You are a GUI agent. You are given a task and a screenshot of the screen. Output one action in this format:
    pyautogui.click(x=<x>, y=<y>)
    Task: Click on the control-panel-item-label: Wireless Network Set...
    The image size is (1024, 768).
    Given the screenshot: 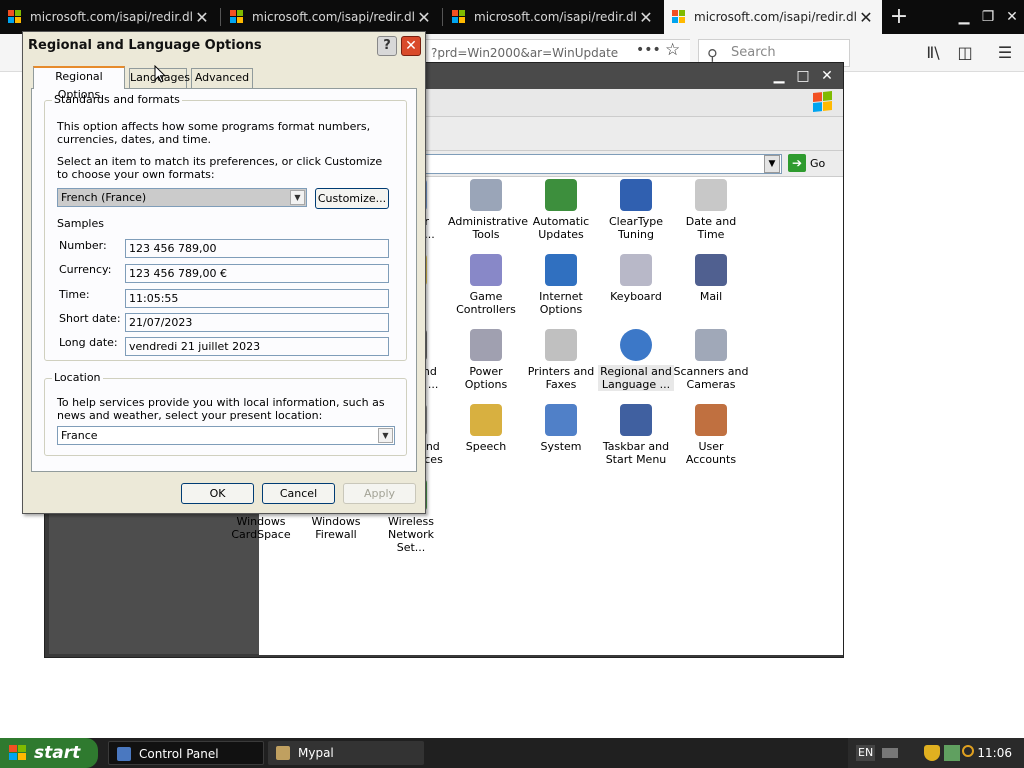 What is the action you would take?
    pyautogui.click(x=411, y=534)
    